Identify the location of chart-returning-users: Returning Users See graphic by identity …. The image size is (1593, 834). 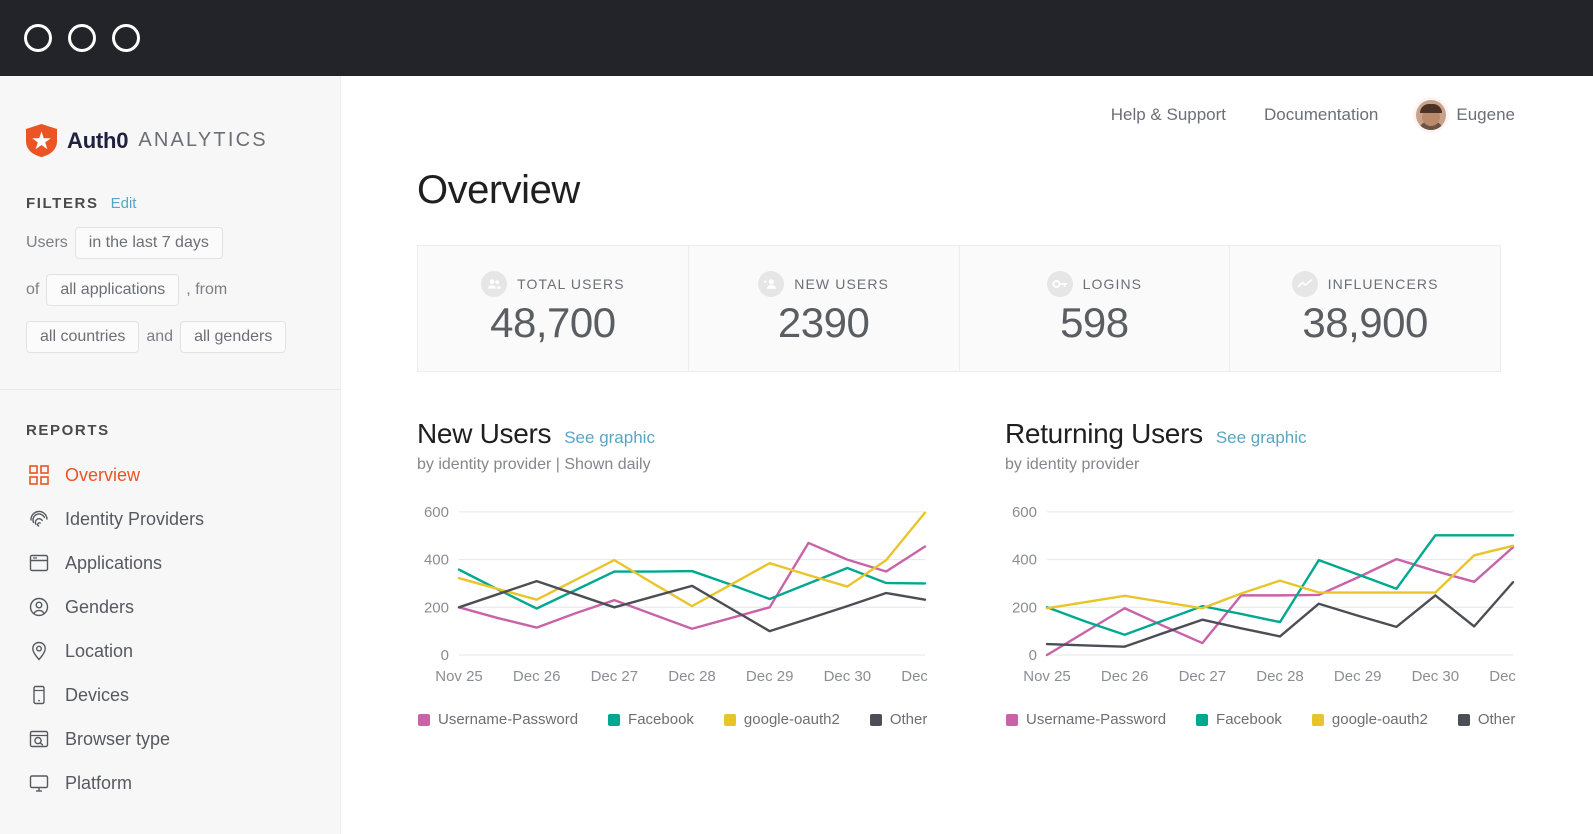
(1275, 573).